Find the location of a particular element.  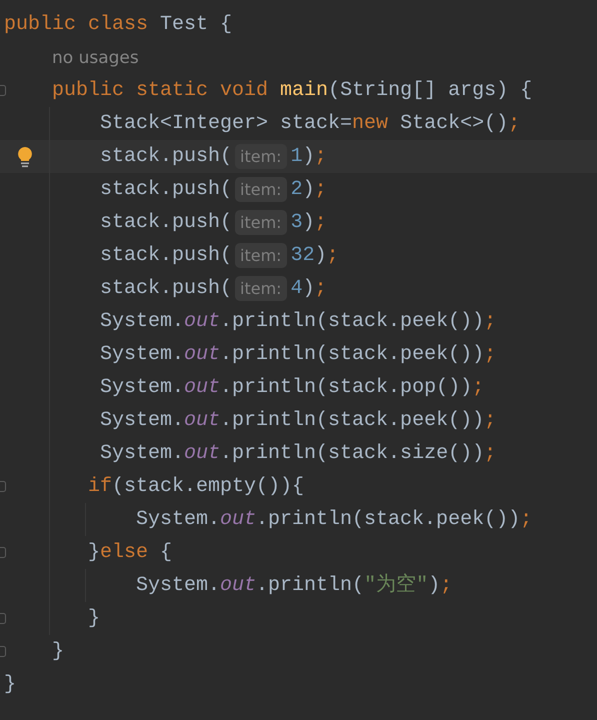

code-text: Stack<Integer> stack=new Stack<>(); is located at coordinates (310, 124).